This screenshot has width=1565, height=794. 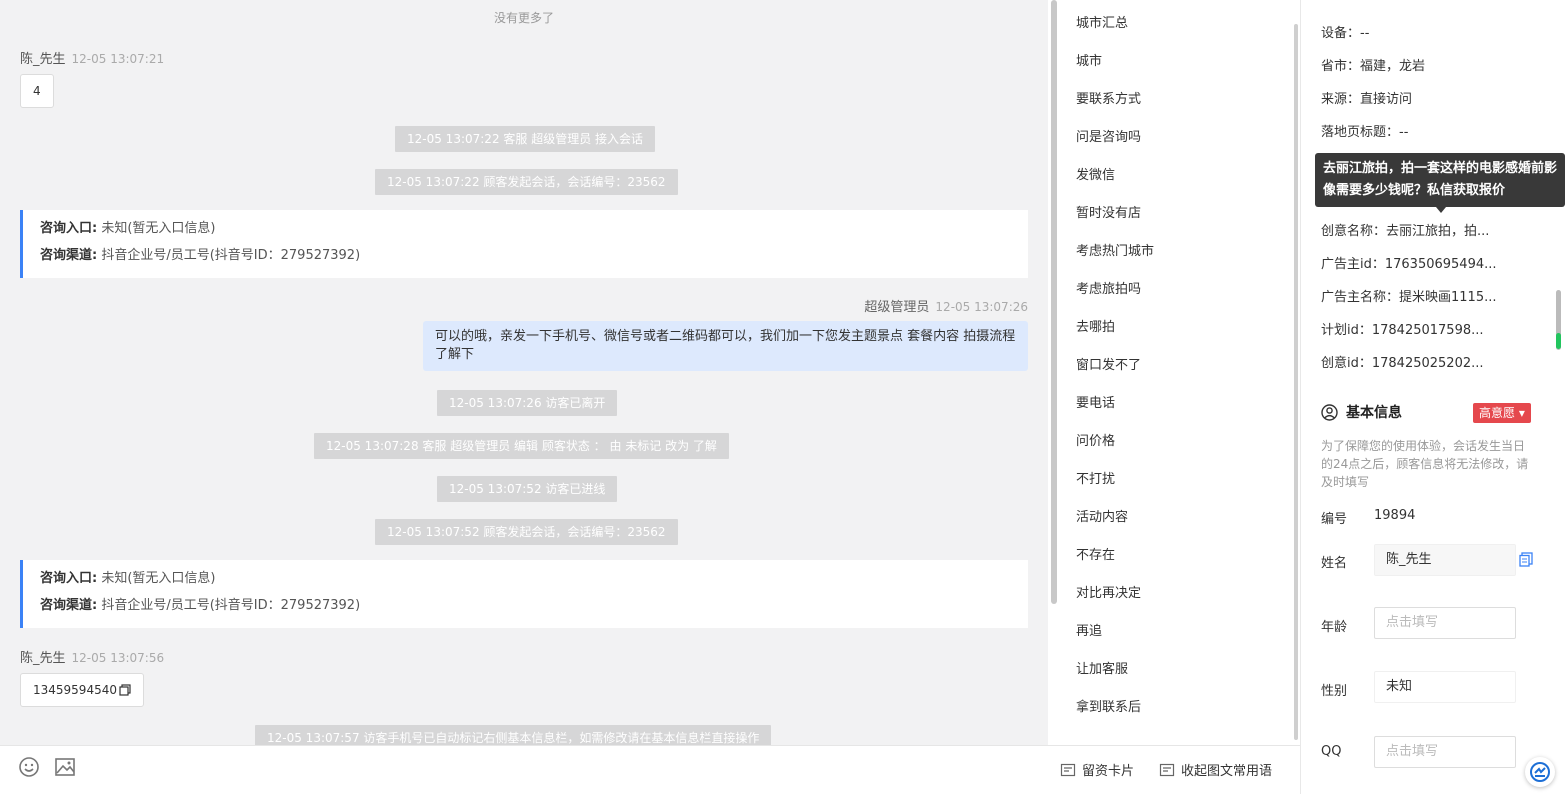 What do you see at coordinates (1365, 132) in the screenshot?
I see `landing-title-info: 落地页标题：--` at bounding box center [1365, 132].